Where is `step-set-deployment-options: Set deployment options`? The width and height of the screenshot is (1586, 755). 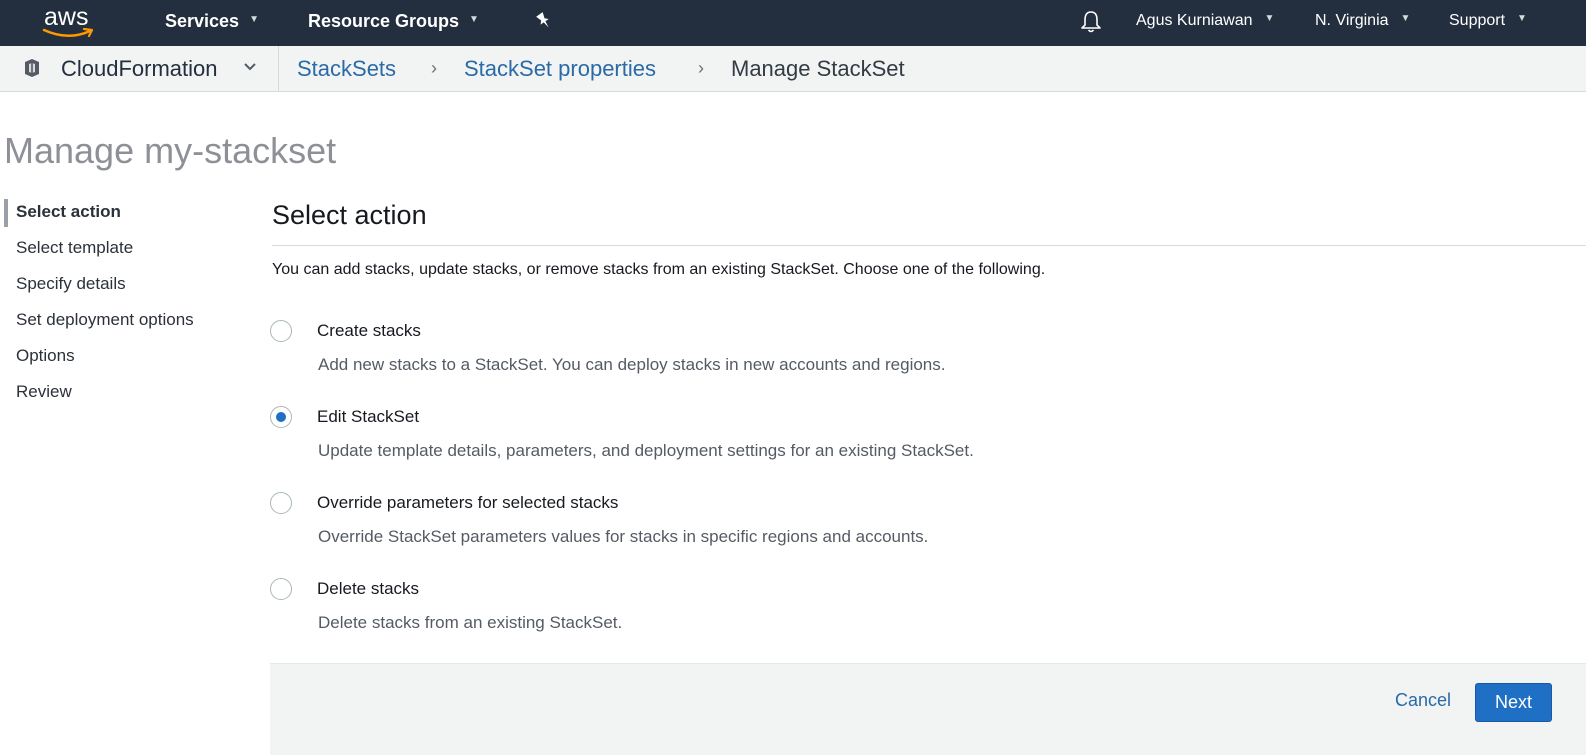
step-set-deployment-options: Set deployment options is located at coordinates (105, 320).